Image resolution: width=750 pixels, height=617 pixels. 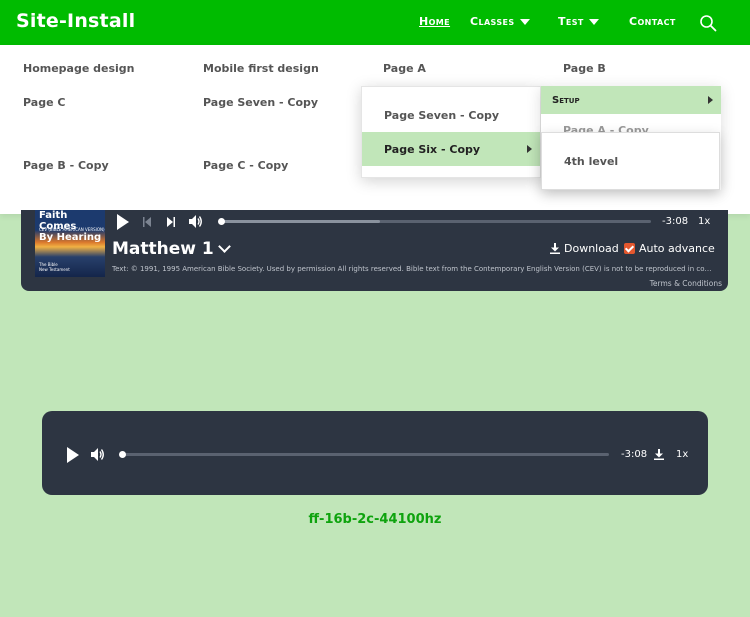 I want to click on main-nav: Home Classes Test Contact, so click(x=375, y=24).